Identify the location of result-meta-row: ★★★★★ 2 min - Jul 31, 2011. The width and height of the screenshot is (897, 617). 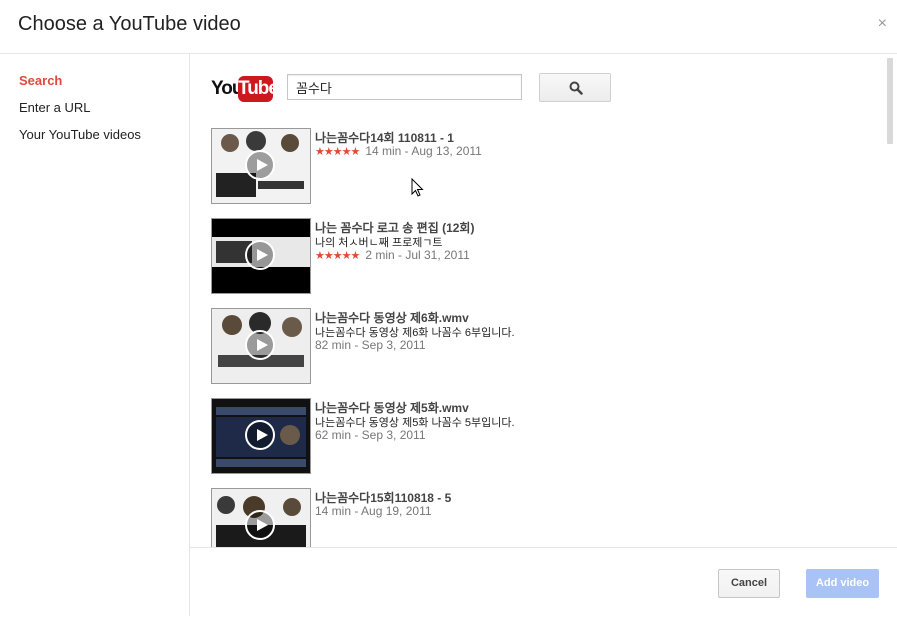
(392, 255).